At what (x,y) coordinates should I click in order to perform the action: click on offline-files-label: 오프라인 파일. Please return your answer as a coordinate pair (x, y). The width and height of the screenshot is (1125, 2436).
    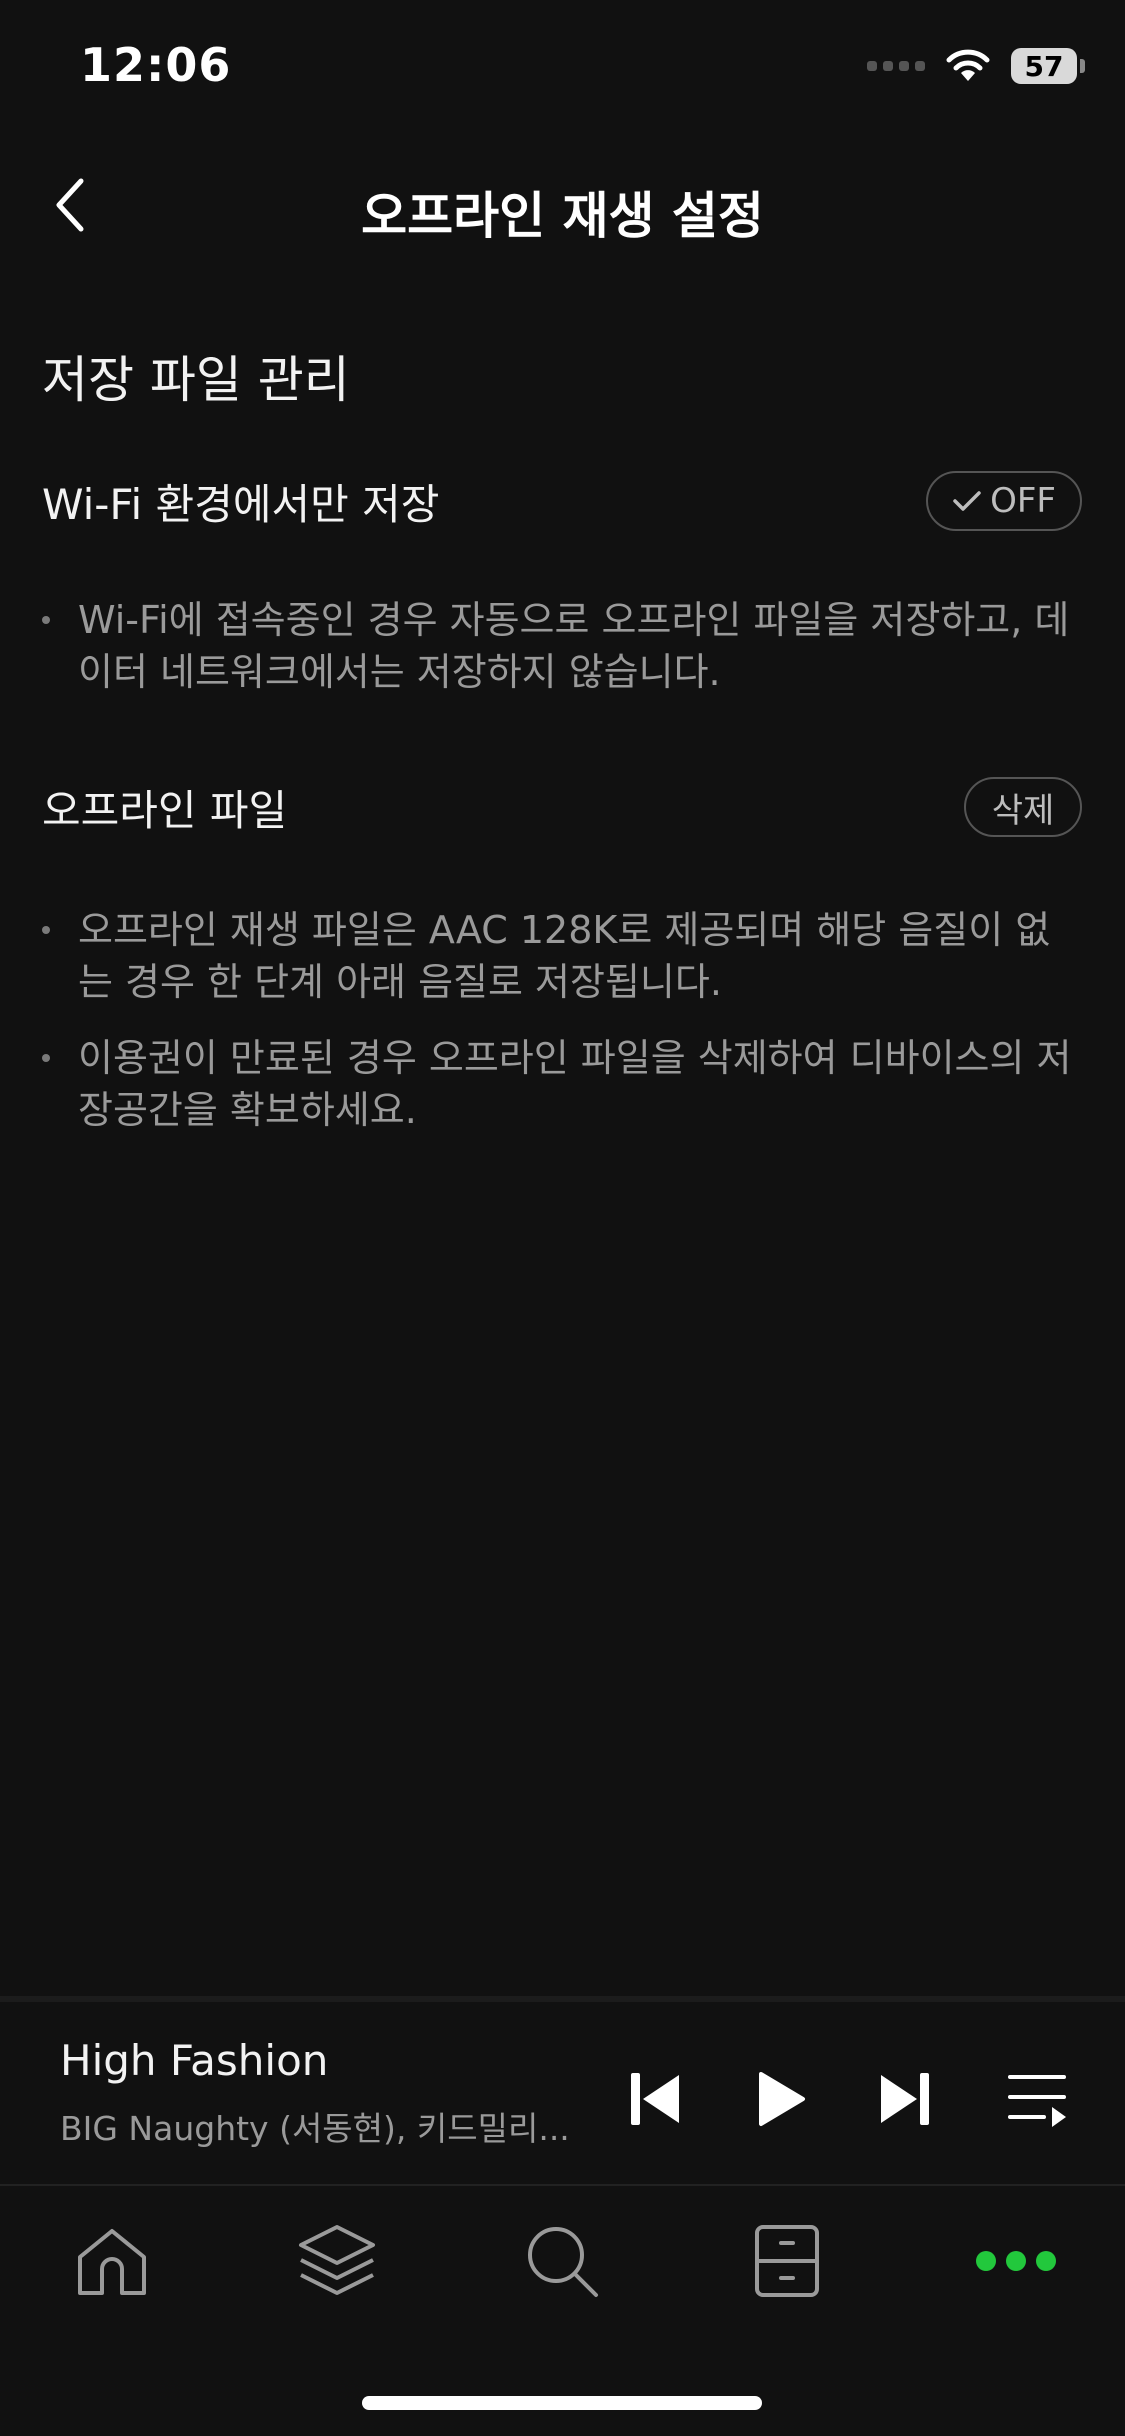
    Looking at the image, I should click on (165, 810).